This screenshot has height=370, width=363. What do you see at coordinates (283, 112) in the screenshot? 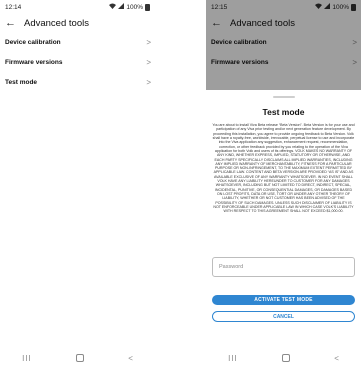
I see `dialog-title: Test mode` at bounding box center [283, 112].